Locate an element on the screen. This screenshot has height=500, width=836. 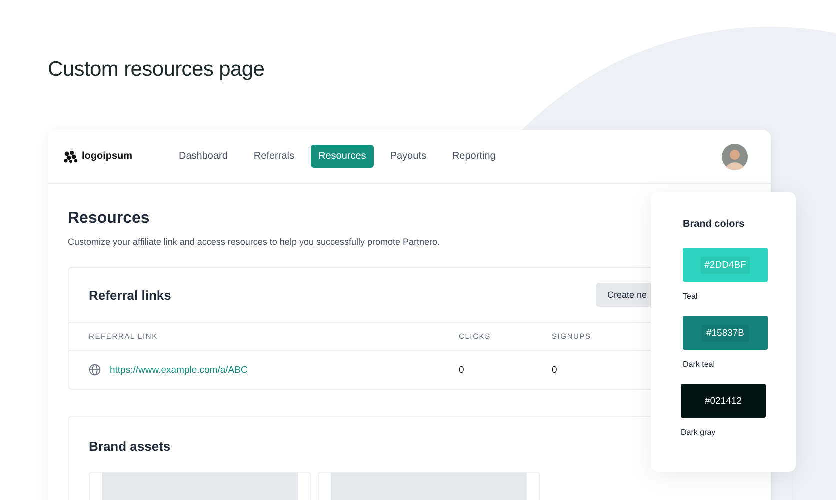
card-title: Referral links is located at coordinates (130, 295).